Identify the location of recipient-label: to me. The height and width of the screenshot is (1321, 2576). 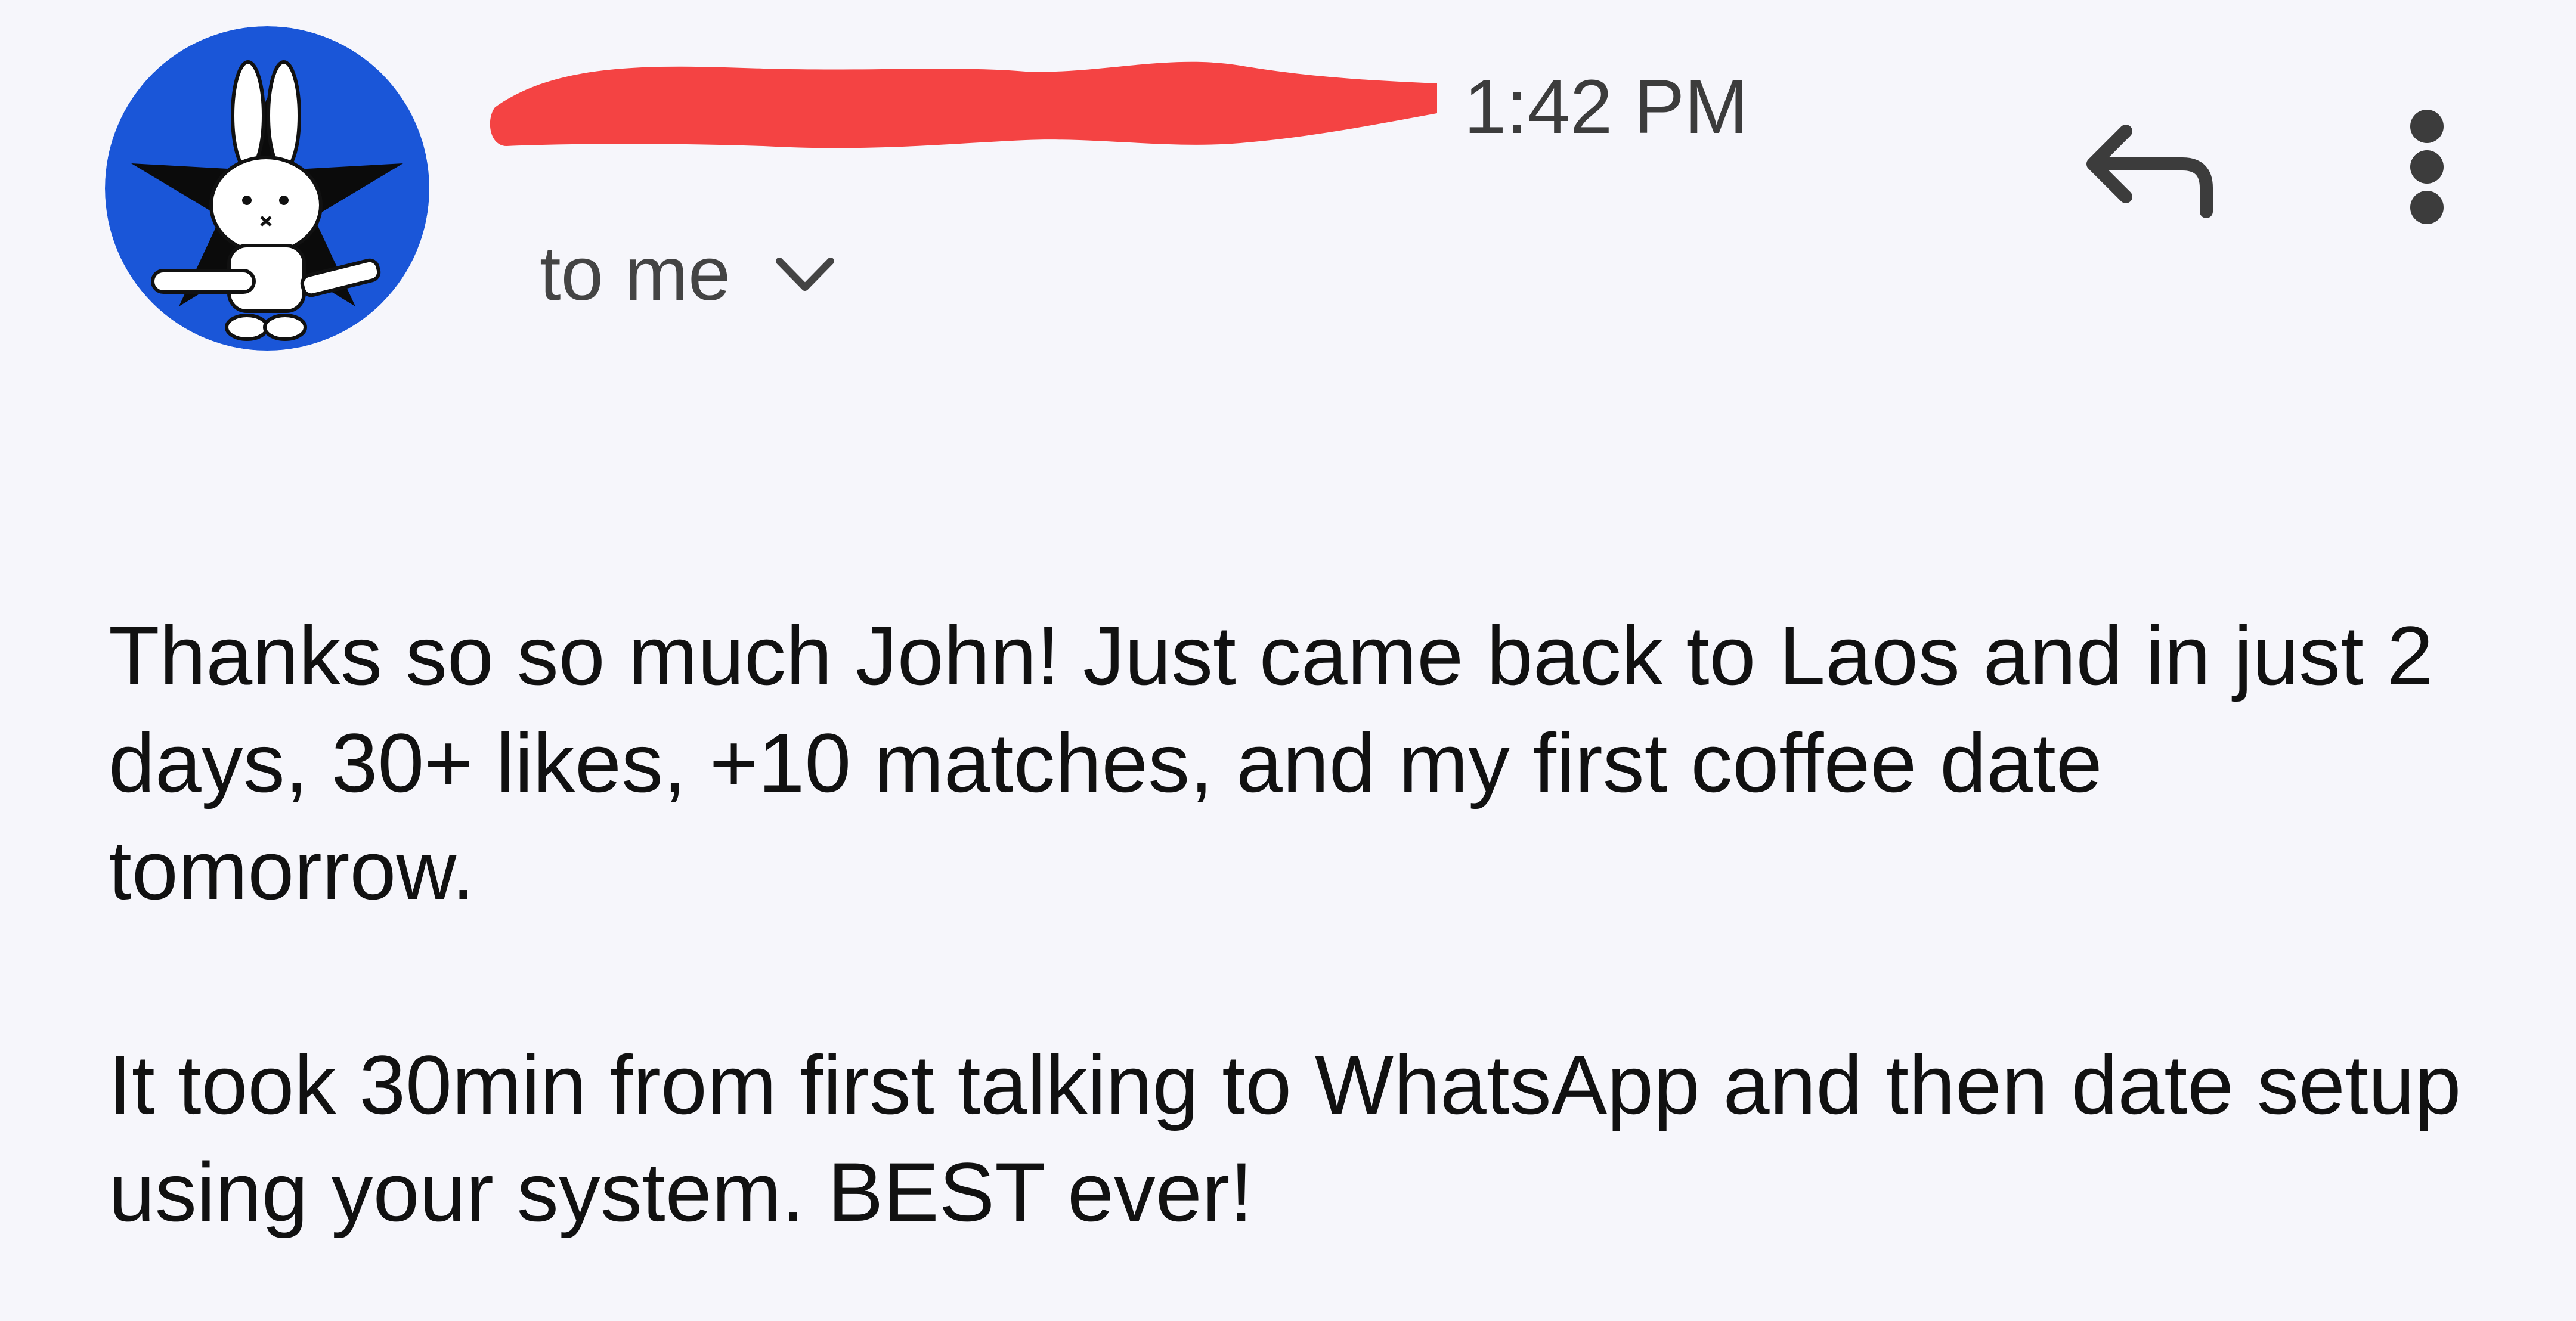
(636, 274).